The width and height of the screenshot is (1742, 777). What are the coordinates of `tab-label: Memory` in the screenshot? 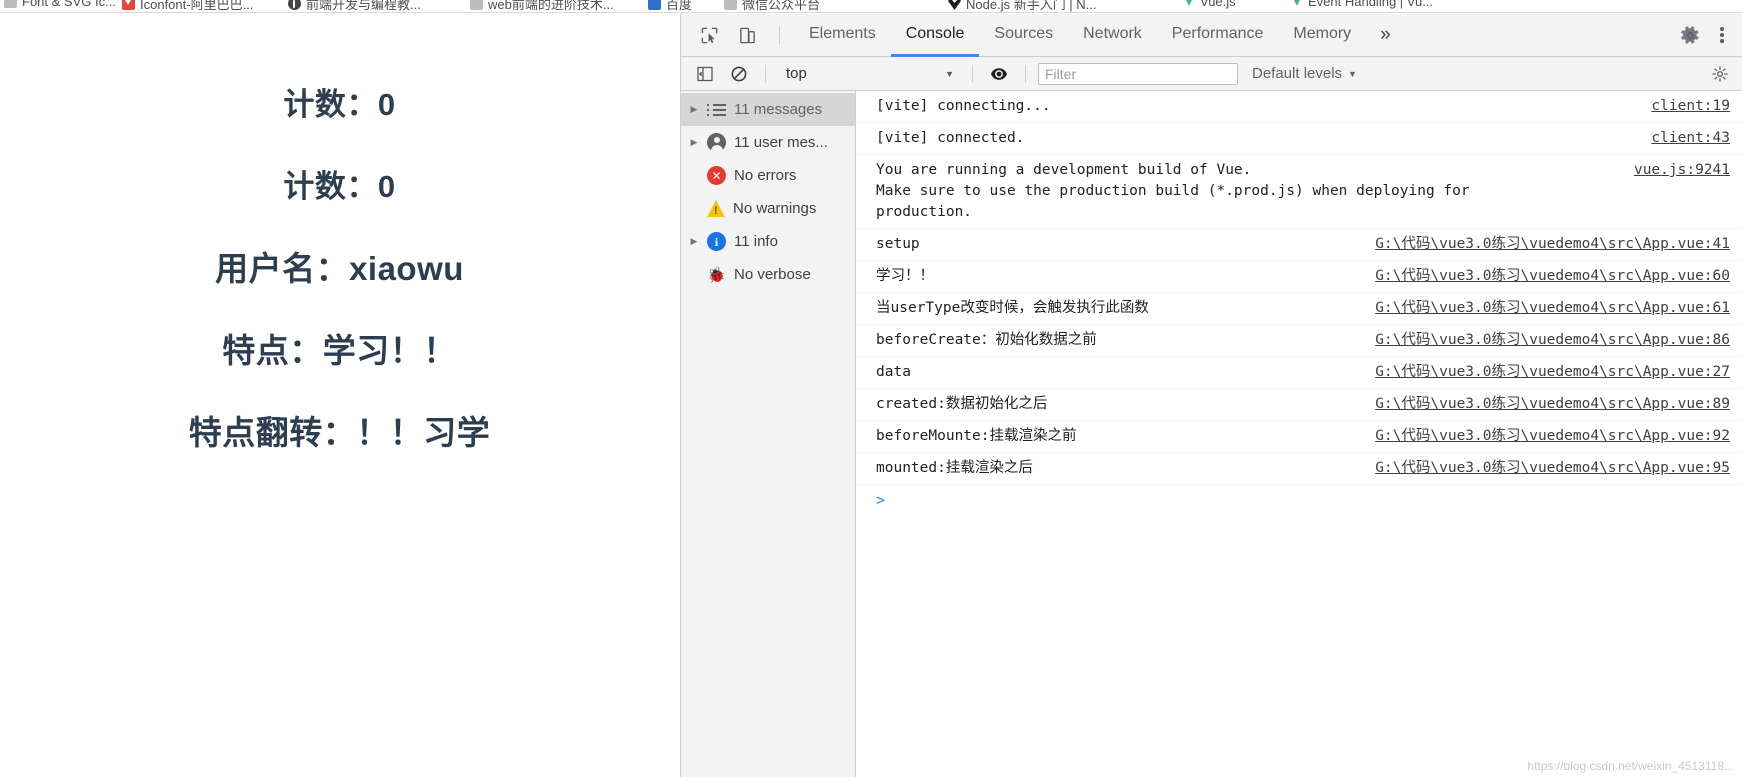 It's located at (1322, 33).